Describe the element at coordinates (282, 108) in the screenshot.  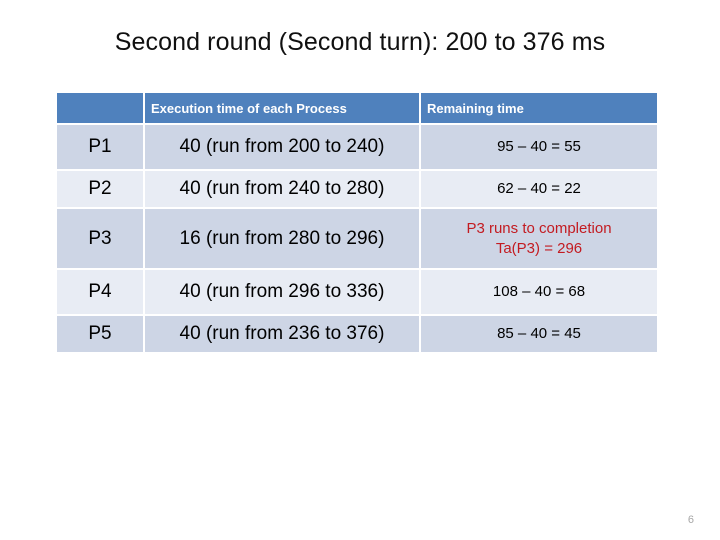
I see `column-header-execution-time: Execution time of each Process` at that location.